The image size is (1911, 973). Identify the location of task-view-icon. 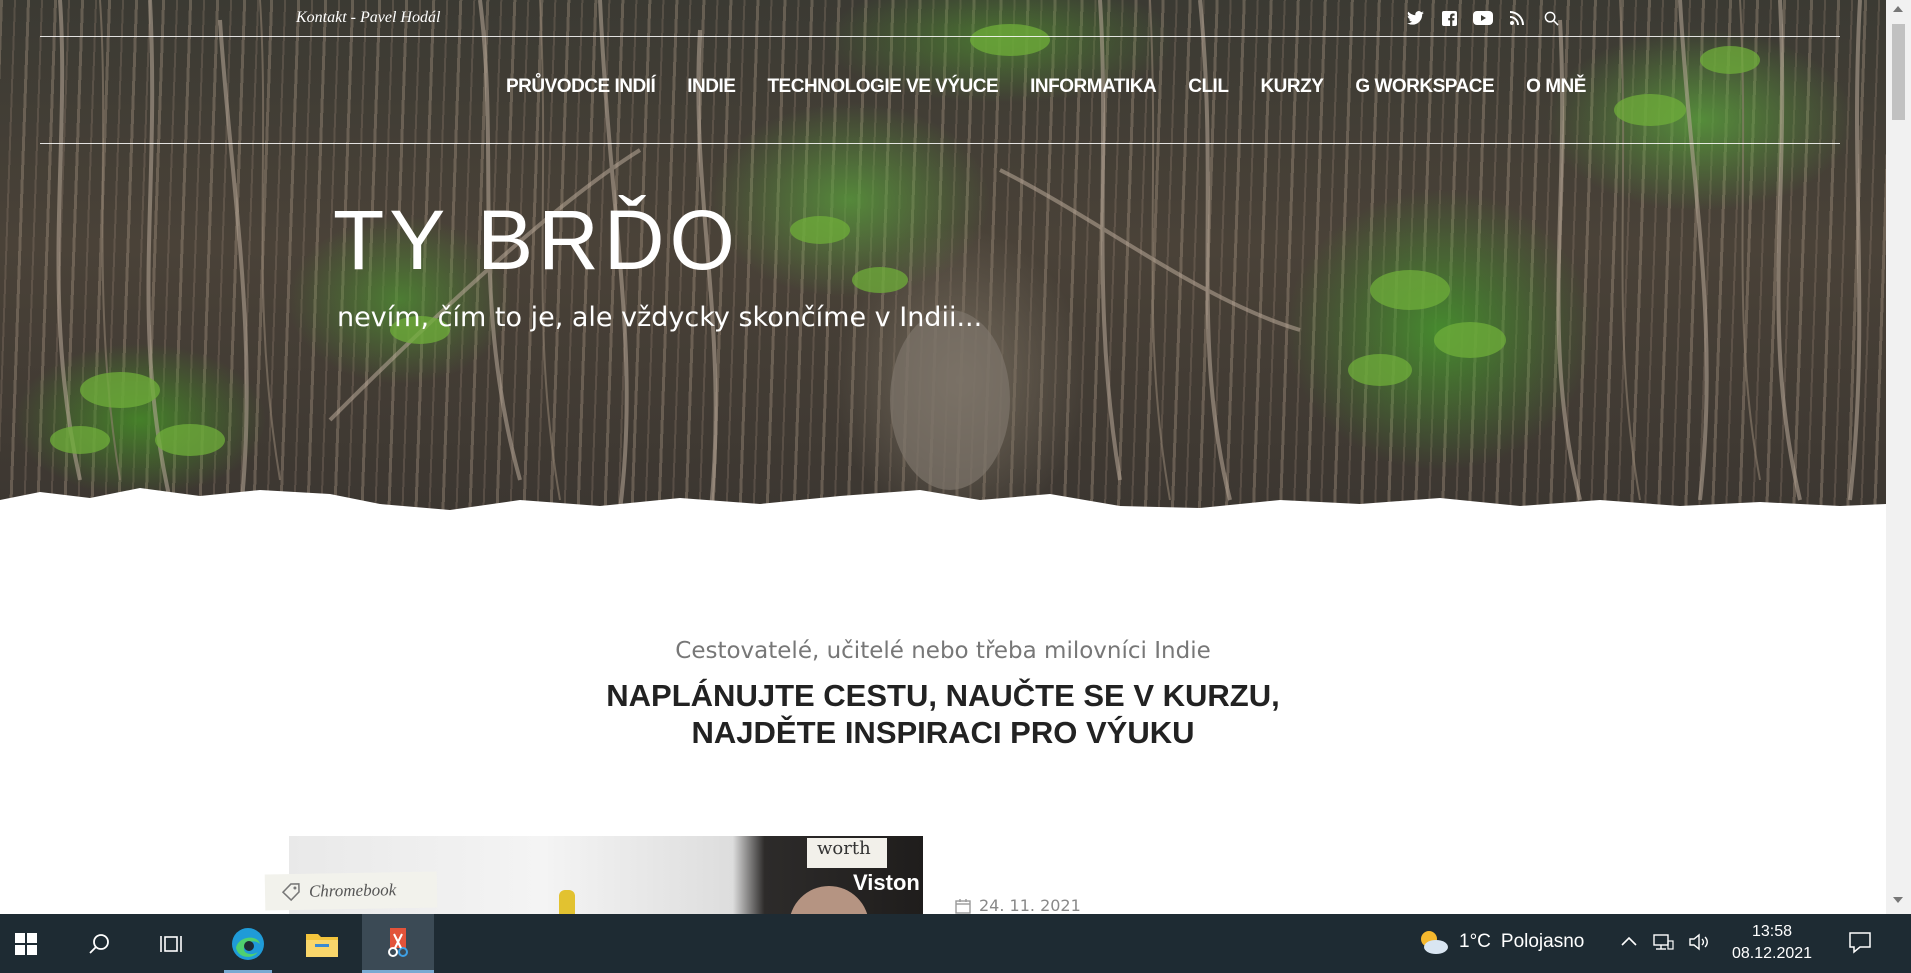
(171, 943).